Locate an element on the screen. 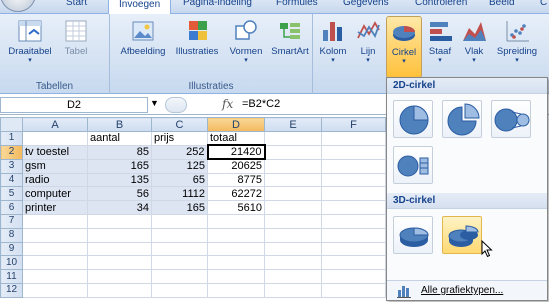 This screenshot has height=302, width=549. cell-a9 is located at coordinates (55, 249).